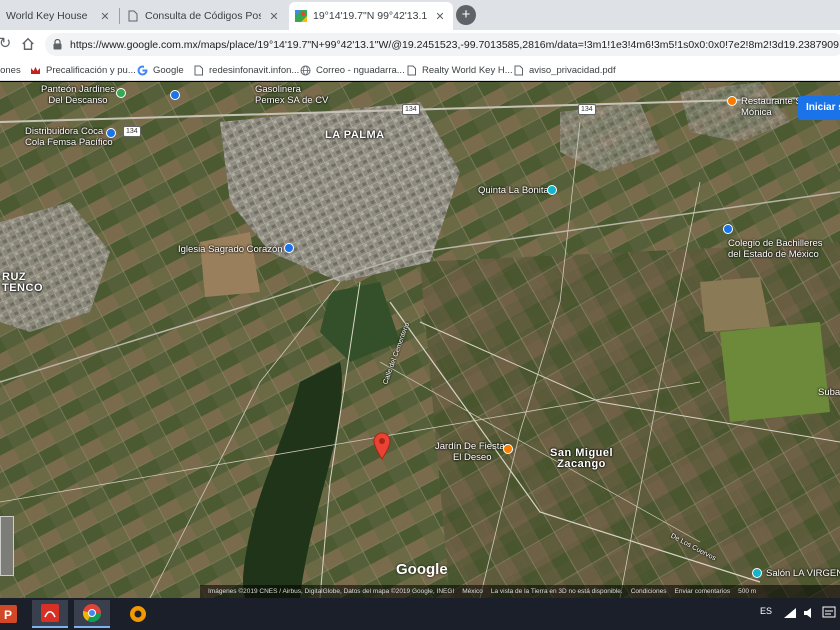 The height and width of the screenshot is (630, 840). I want to click on tab-title: World Key House, so click(47, 16).